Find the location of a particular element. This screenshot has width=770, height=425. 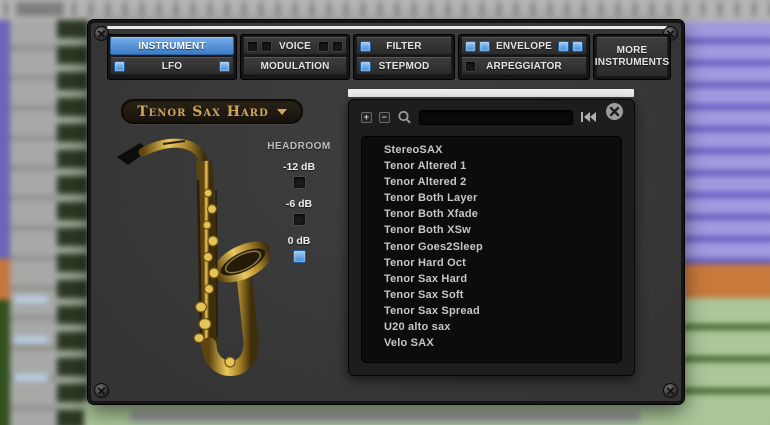

tab-instrument-label: INSTRUMENT is located at coordinates (172, 46).